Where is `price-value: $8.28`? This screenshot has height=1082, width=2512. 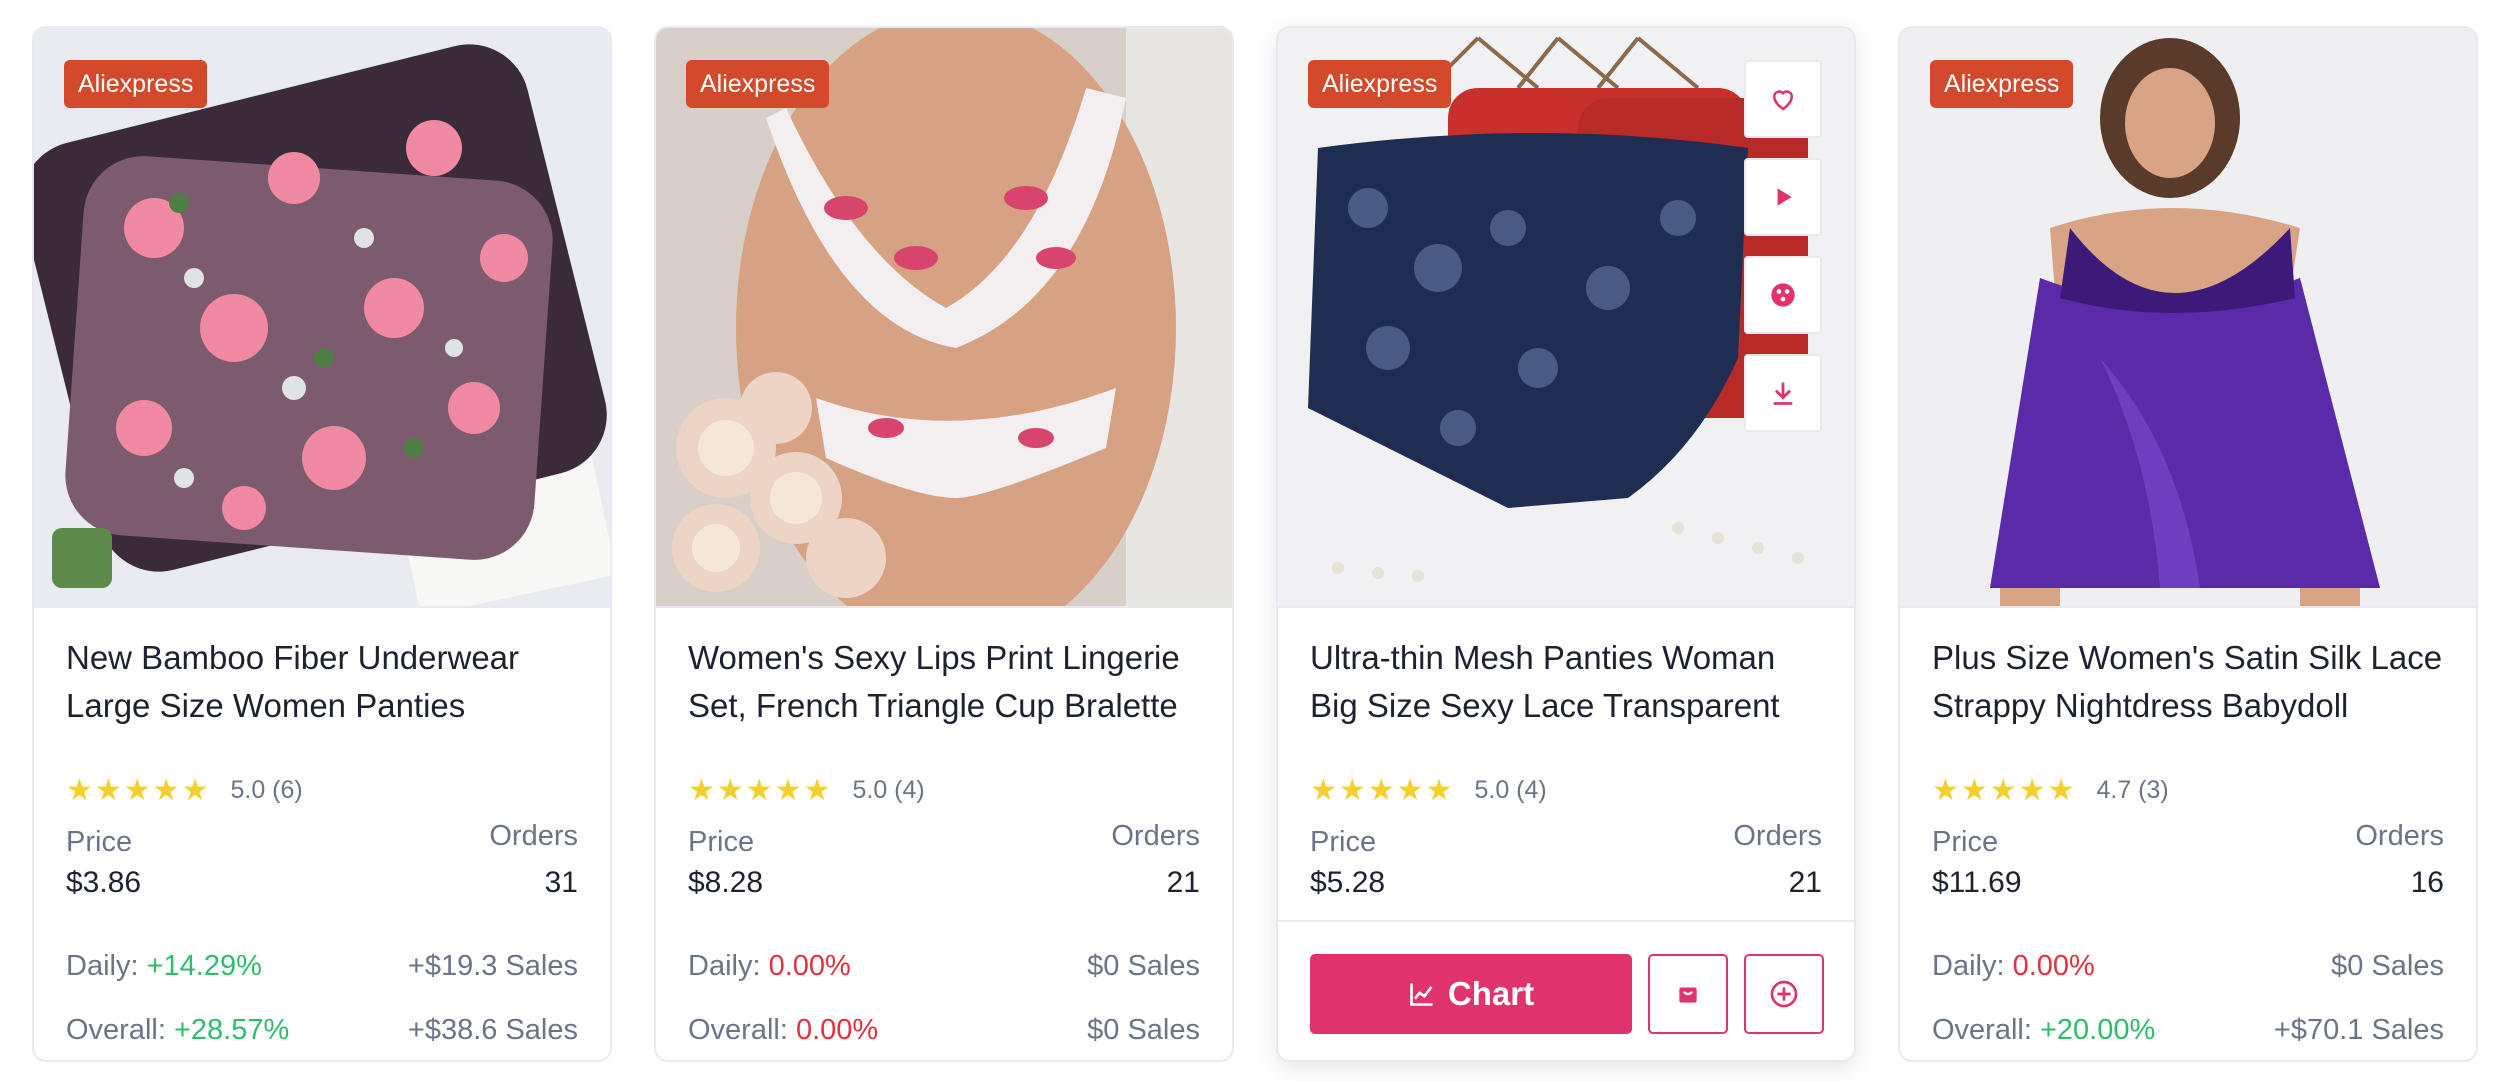
price-value: $8.28 is located at coordinates (726, 882).